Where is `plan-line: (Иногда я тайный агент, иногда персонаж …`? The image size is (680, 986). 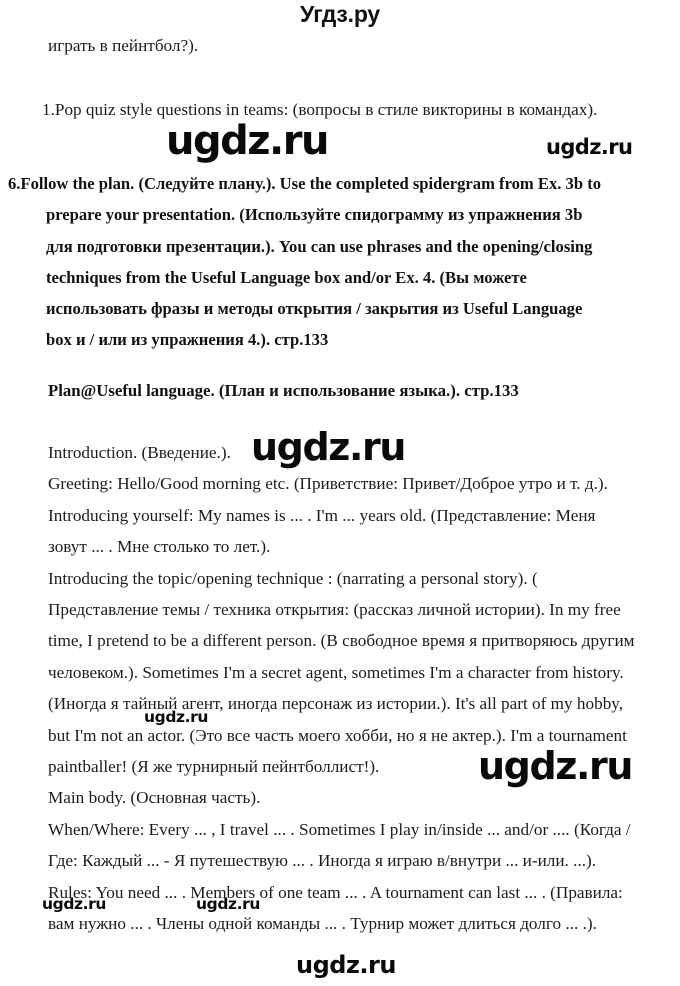 plan-line: (Иногда я тайный агент, иногда персонаж … is located at coordinates (336, 704).